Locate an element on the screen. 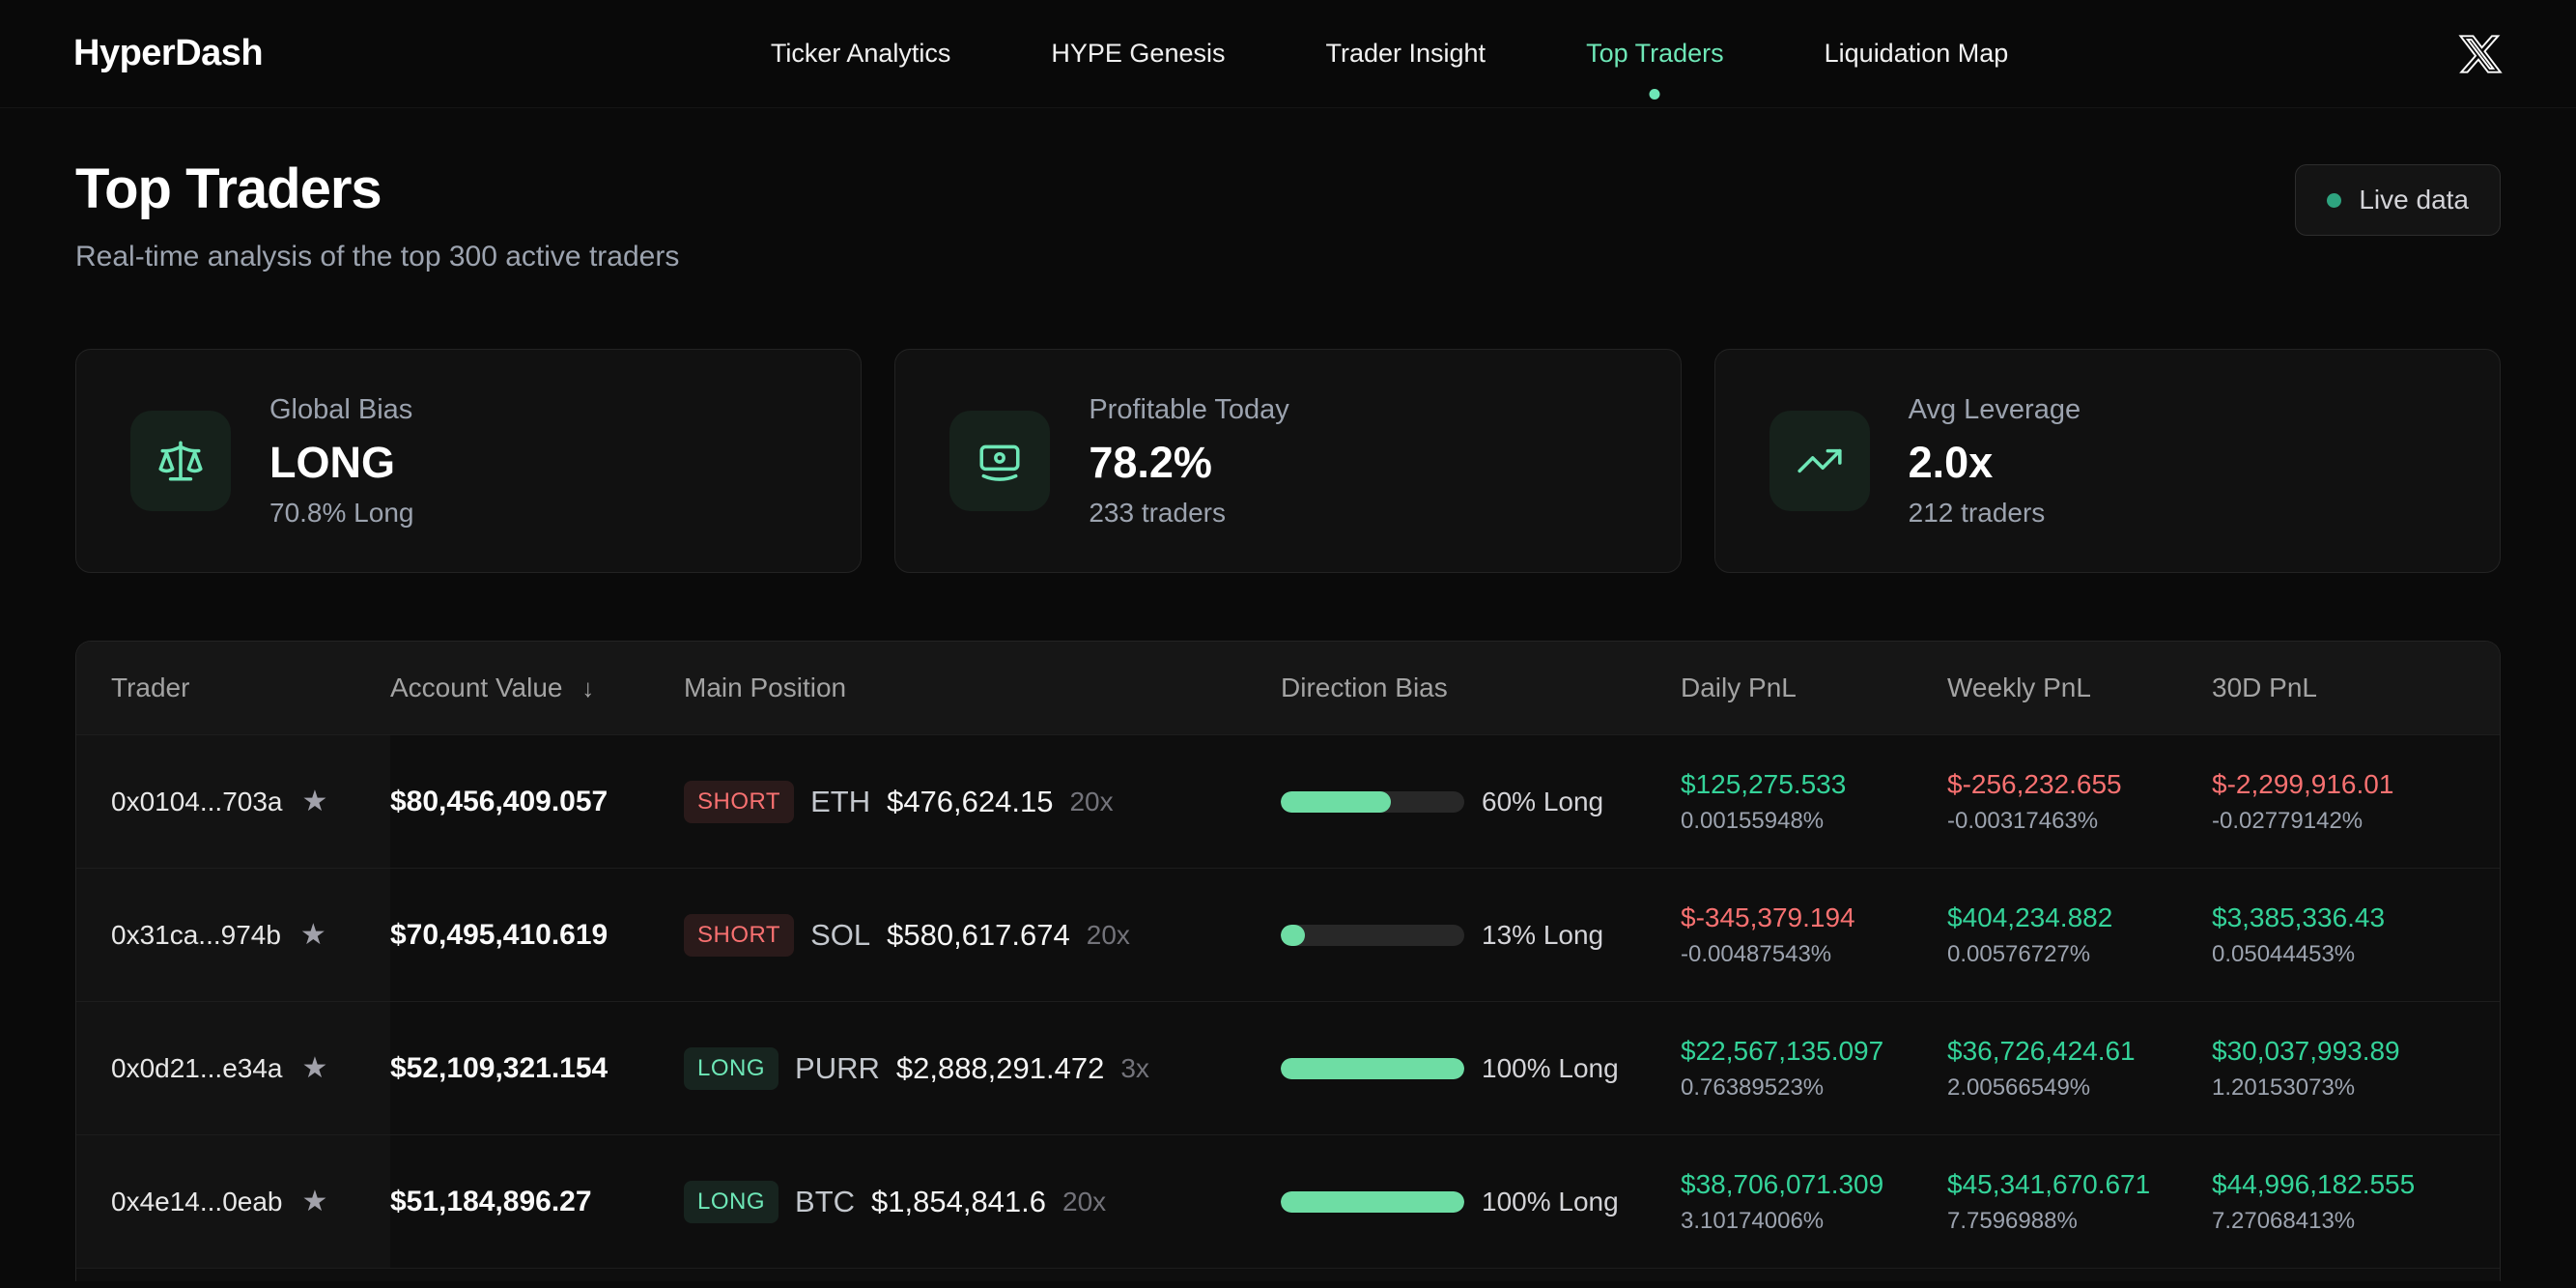 This screenshot has width=2576, height=1288. daily-pnl-cell: $125,275.533 0.00155948% is located at coordinates (1814, 802).